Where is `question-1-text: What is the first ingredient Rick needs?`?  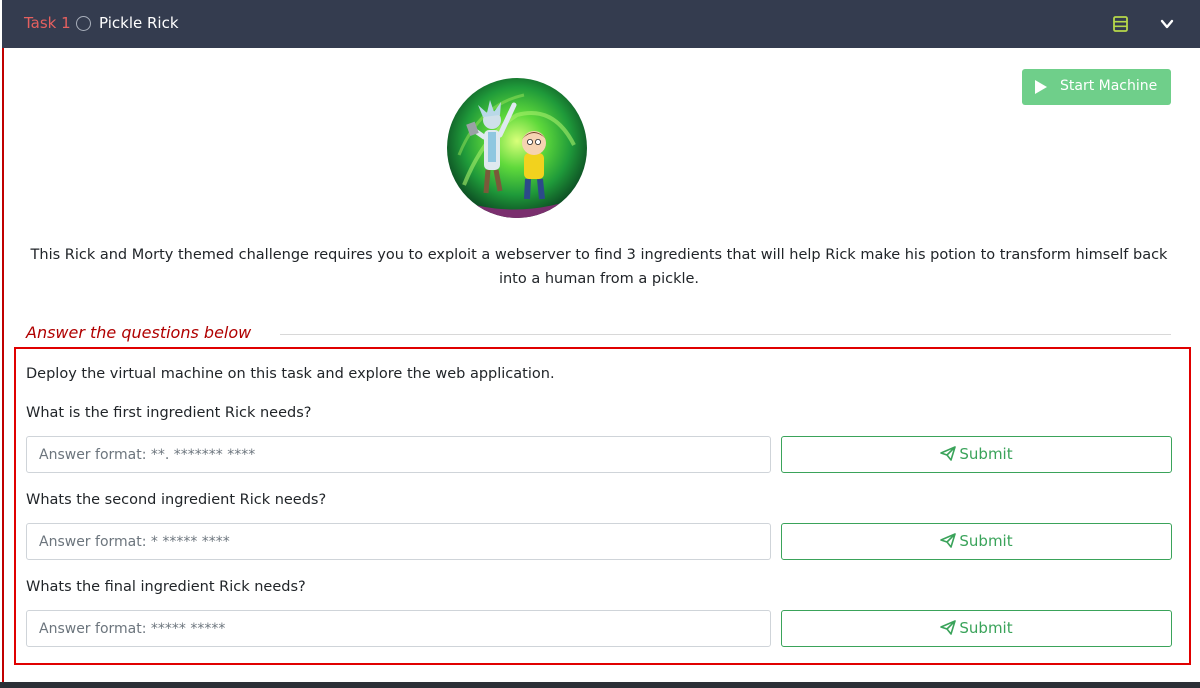
question-1-text: What is the first ingredient Rick needs? is located at coordinates (169, 413).